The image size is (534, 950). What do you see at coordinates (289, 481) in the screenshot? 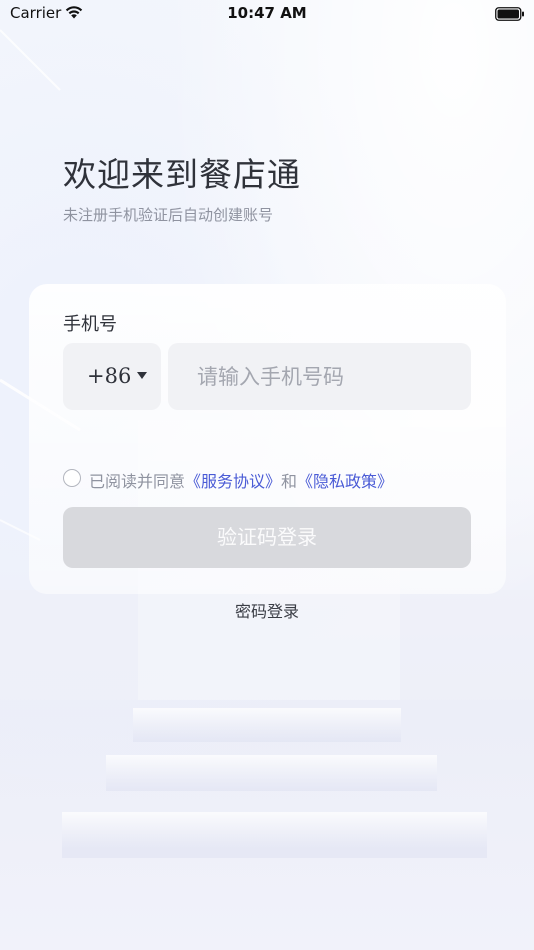
I see `agreement-and: 和` at bounding box center [289, 481].